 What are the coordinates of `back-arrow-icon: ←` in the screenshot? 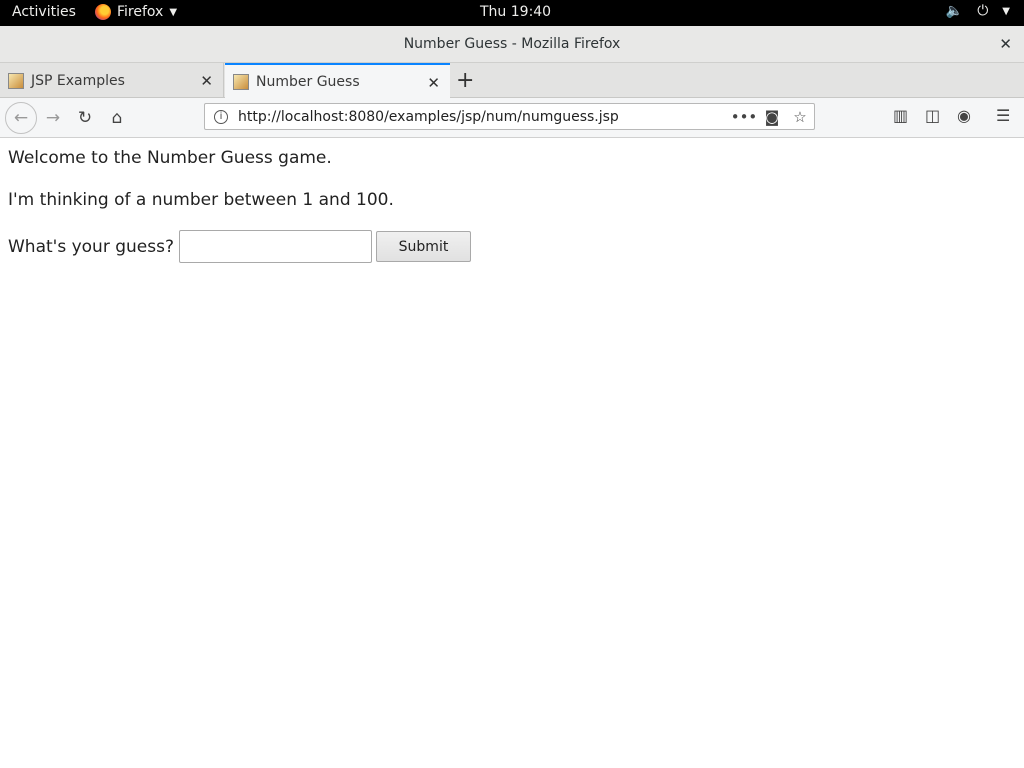 It's located at (21, 118).